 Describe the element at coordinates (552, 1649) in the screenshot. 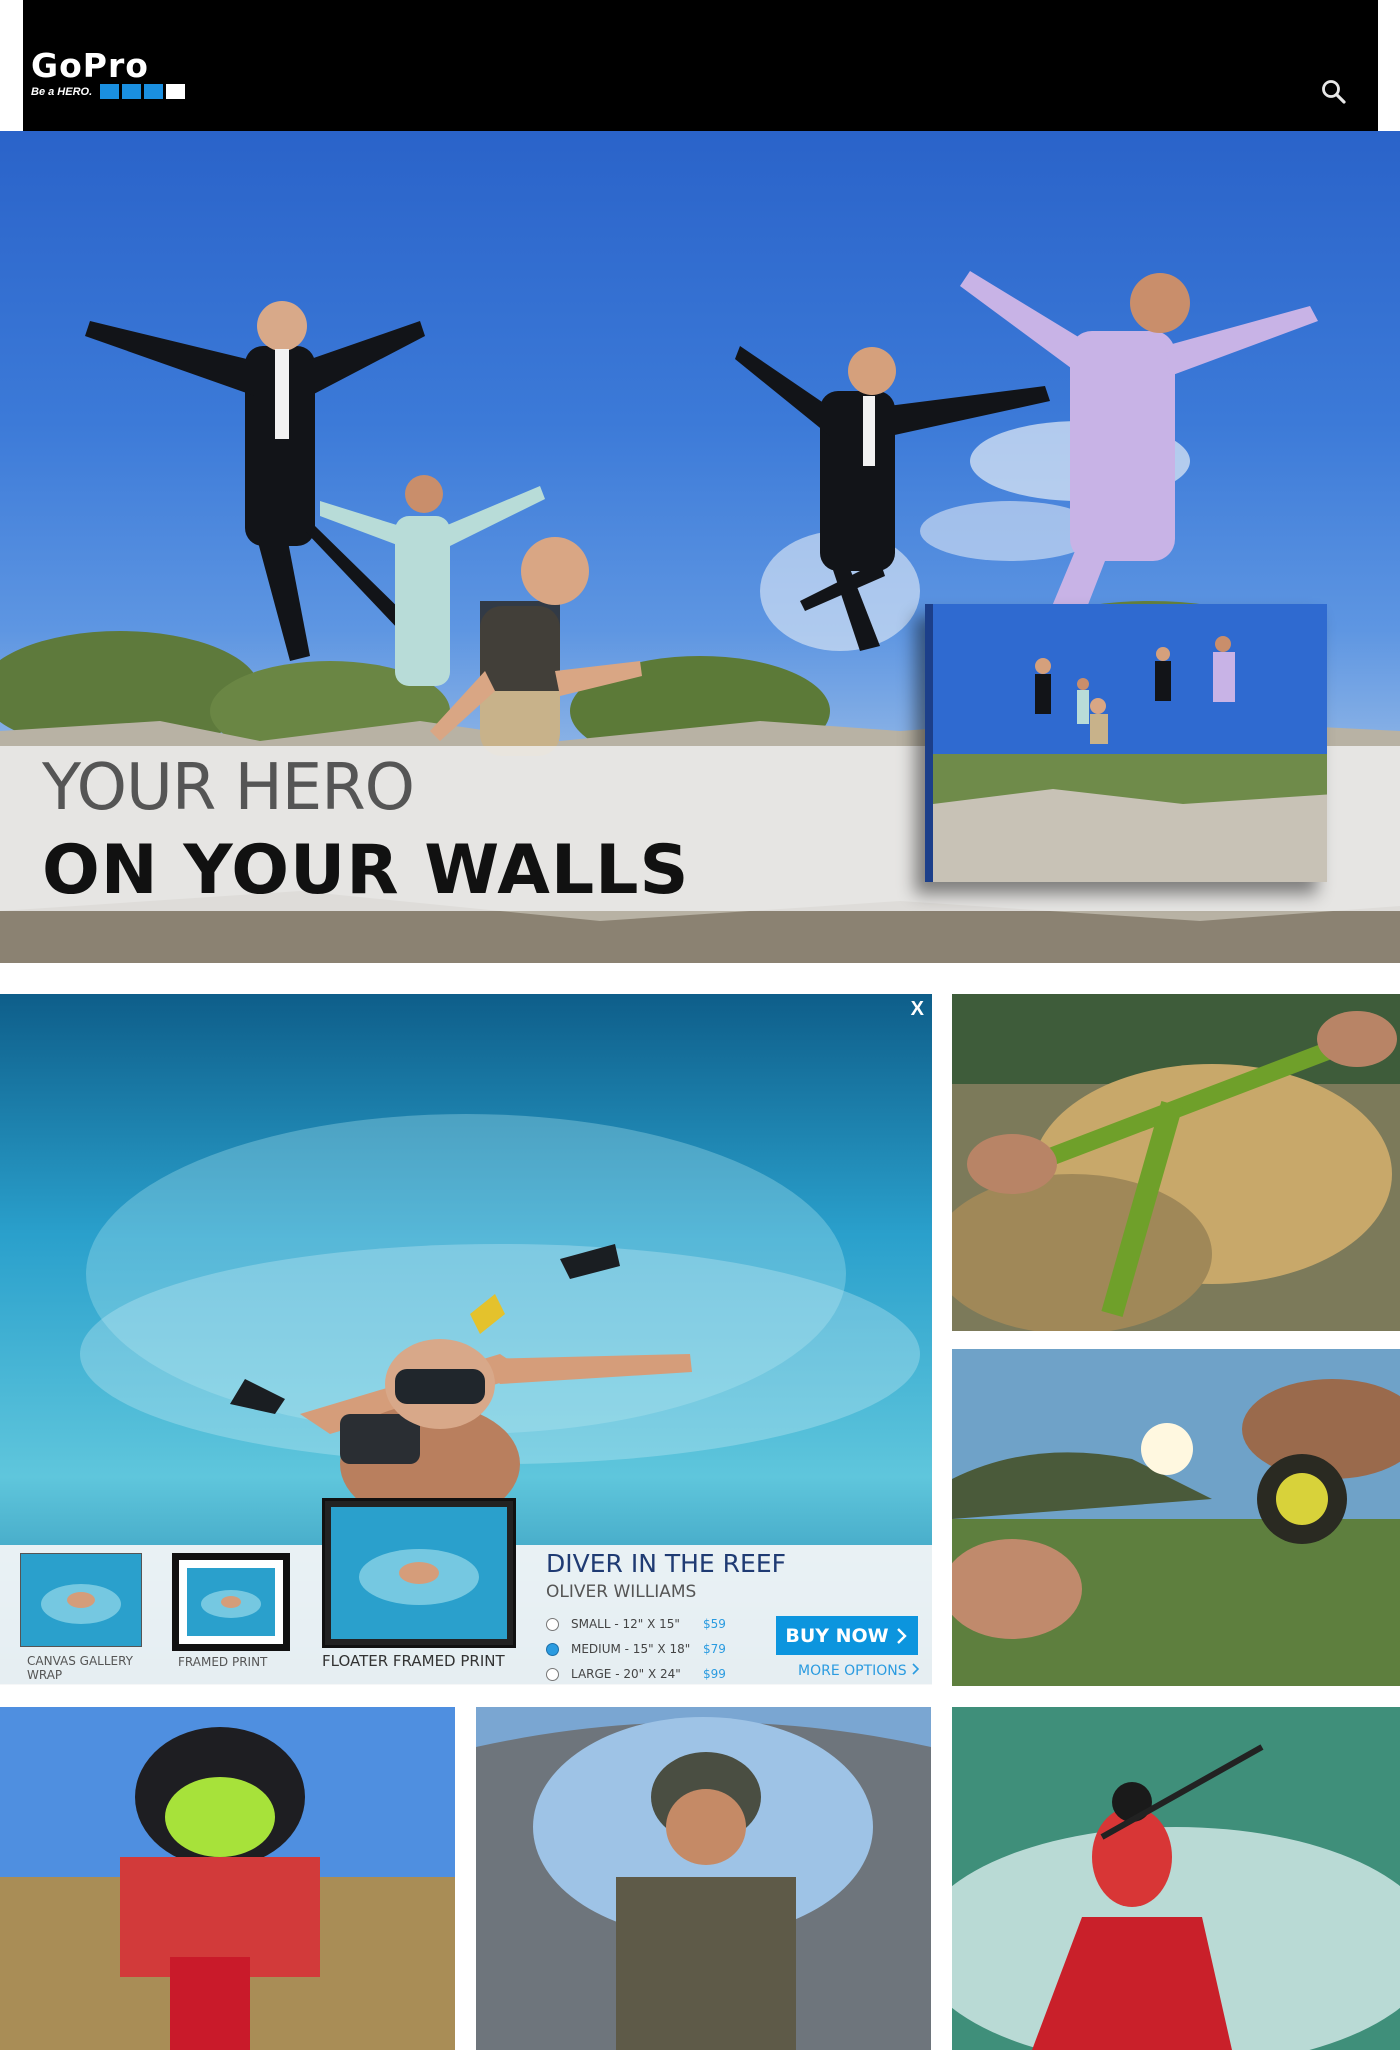

I see `radio-button-selected` at that location.